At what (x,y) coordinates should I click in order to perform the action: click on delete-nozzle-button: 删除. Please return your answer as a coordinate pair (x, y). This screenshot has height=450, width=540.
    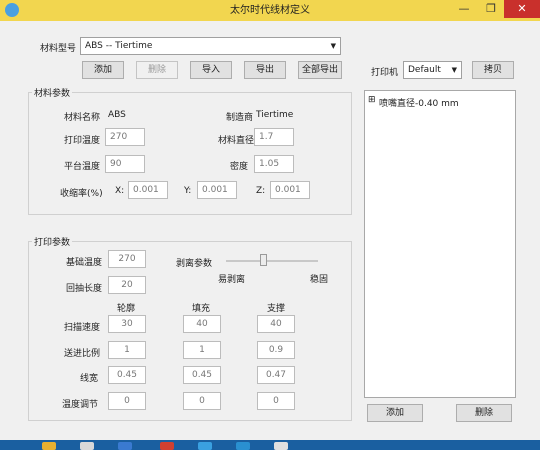
    Looking at the image, I should click on (484, 413).